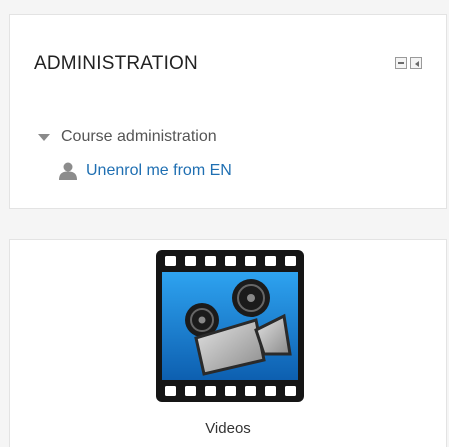 The image size is (449, 447). I want to click on user-icon, so click(68, 171).